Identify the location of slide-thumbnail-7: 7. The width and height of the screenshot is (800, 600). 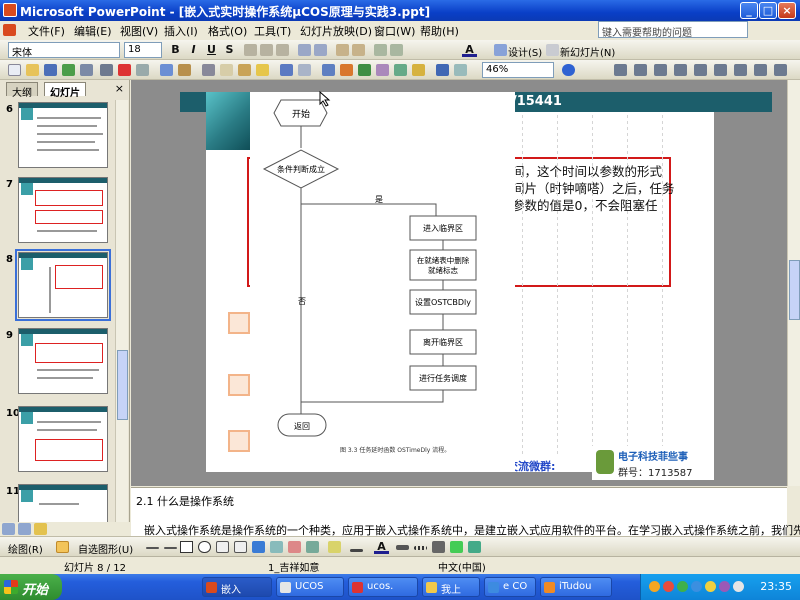
(58, 212).